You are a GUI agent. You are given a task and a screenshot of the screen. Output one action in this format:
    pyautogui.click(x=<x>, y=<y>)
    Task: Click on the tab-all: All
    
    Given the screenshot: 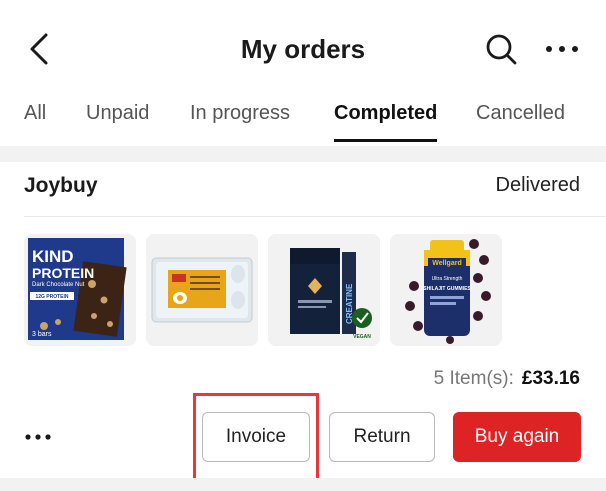 What is the action you would take?
    pyautogui.click(x=35, y=122)
    